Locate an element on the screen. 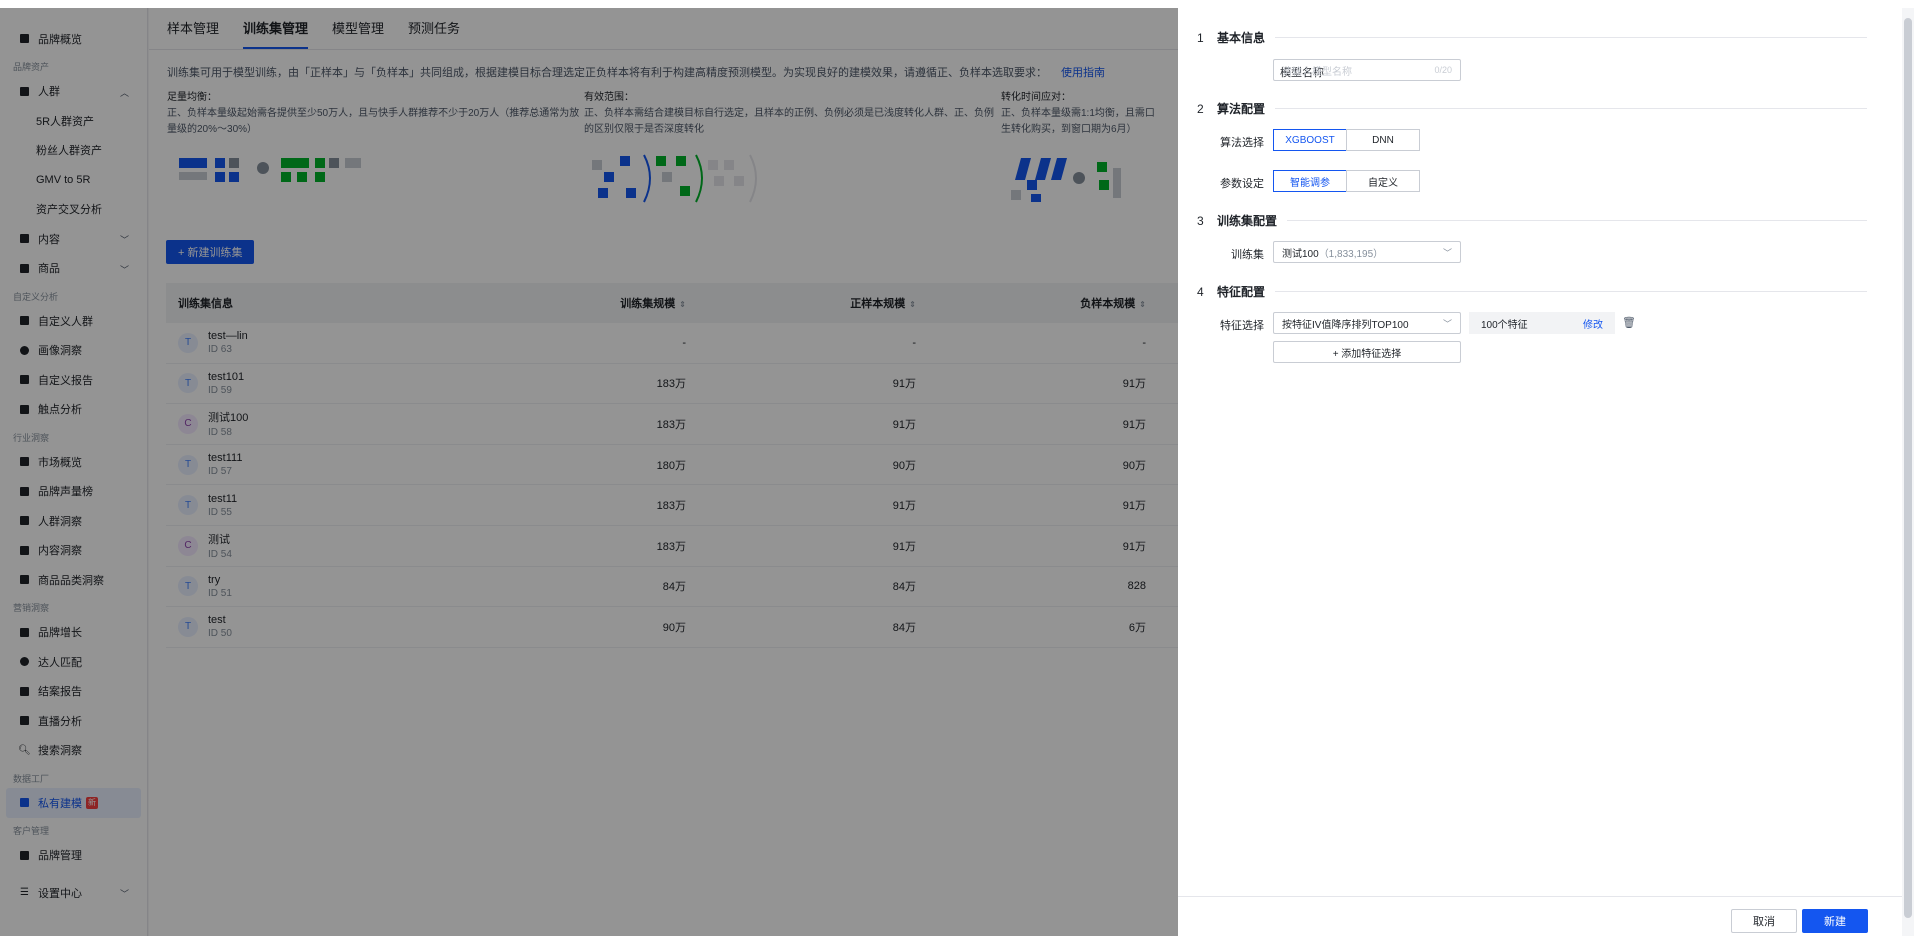 This screenshot has width=1914, height=936. section-basic: 1 基本信息 is located at coordinates (1532, 37).